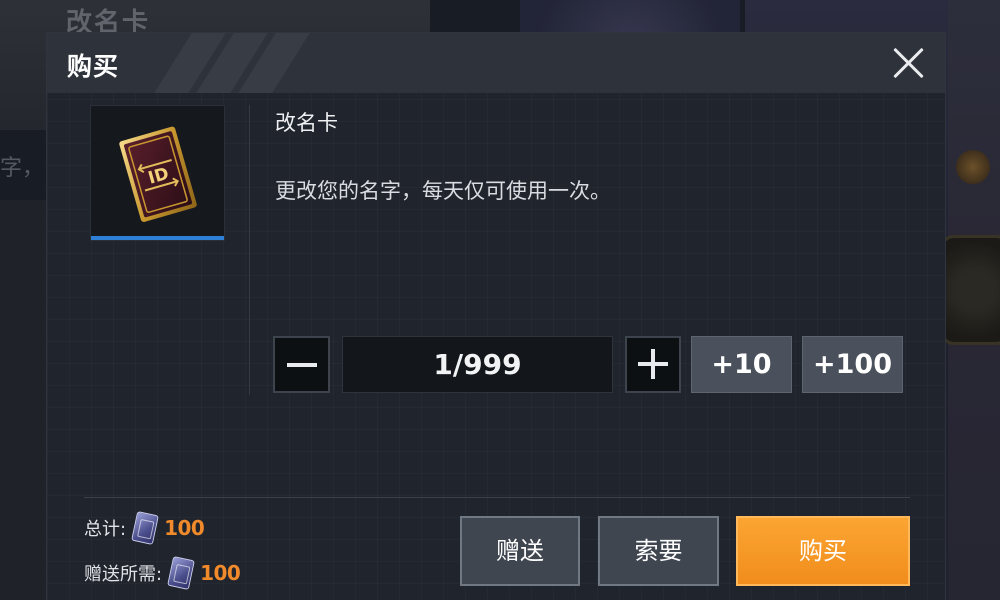  What do you see at coordinates (852, 364) in the screenshot?
I see `add-100-button: +100` at bounding box center [852, 364].